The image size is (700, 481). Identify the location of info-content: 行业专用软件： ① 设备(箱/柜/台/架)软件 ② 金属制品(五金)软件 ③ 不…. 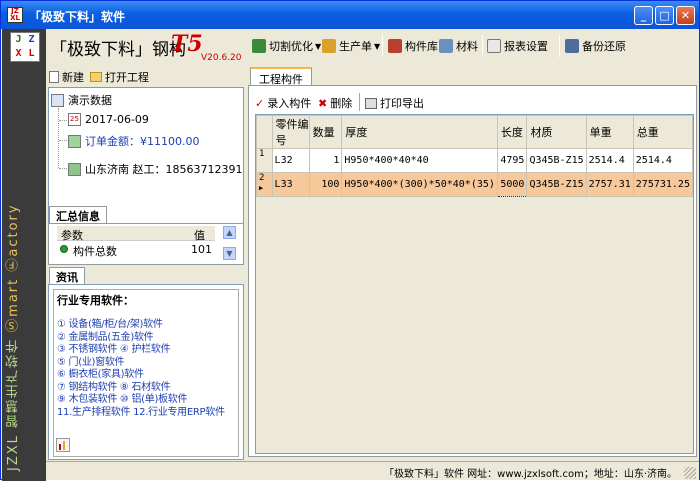
(146, 373).